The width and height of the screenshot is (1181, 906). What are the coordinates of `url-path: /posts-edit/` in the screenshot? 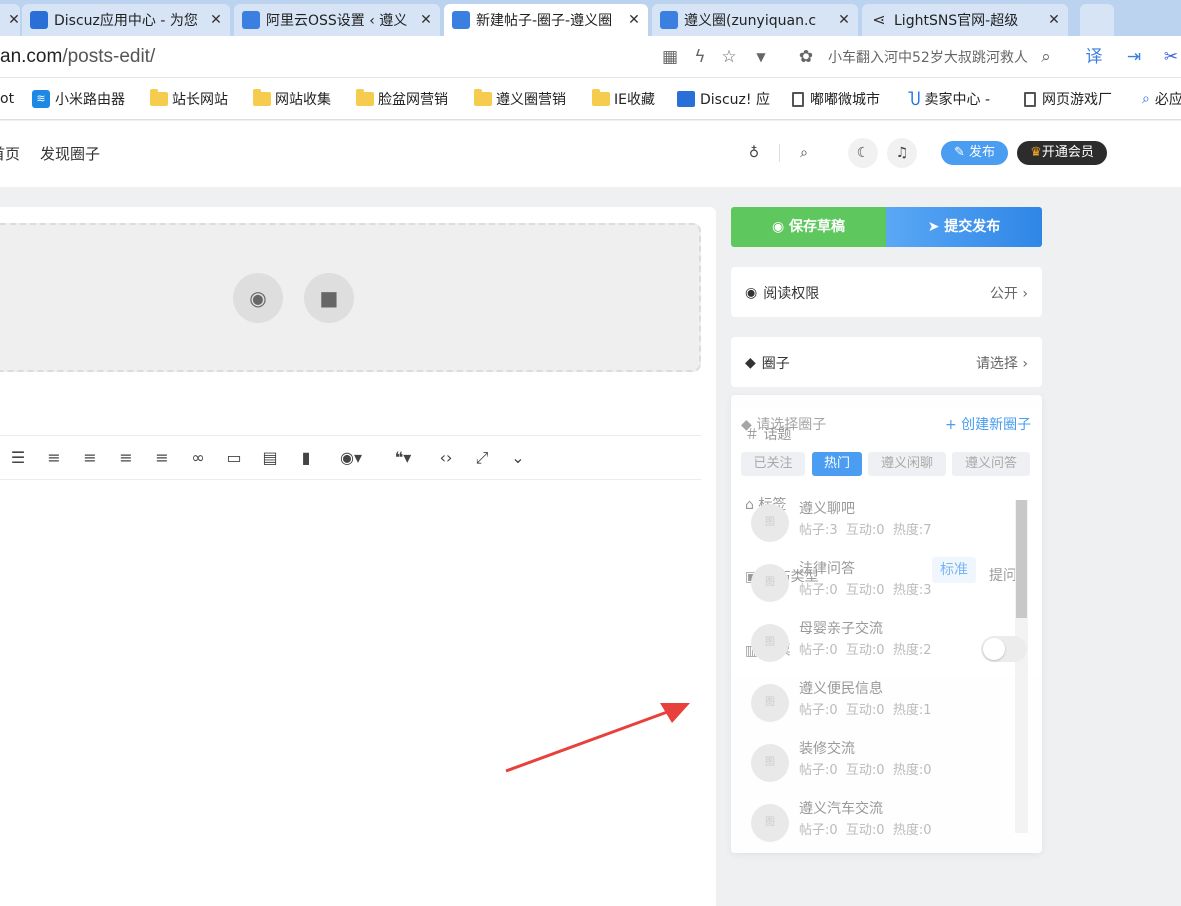 It's located at (109, 56).